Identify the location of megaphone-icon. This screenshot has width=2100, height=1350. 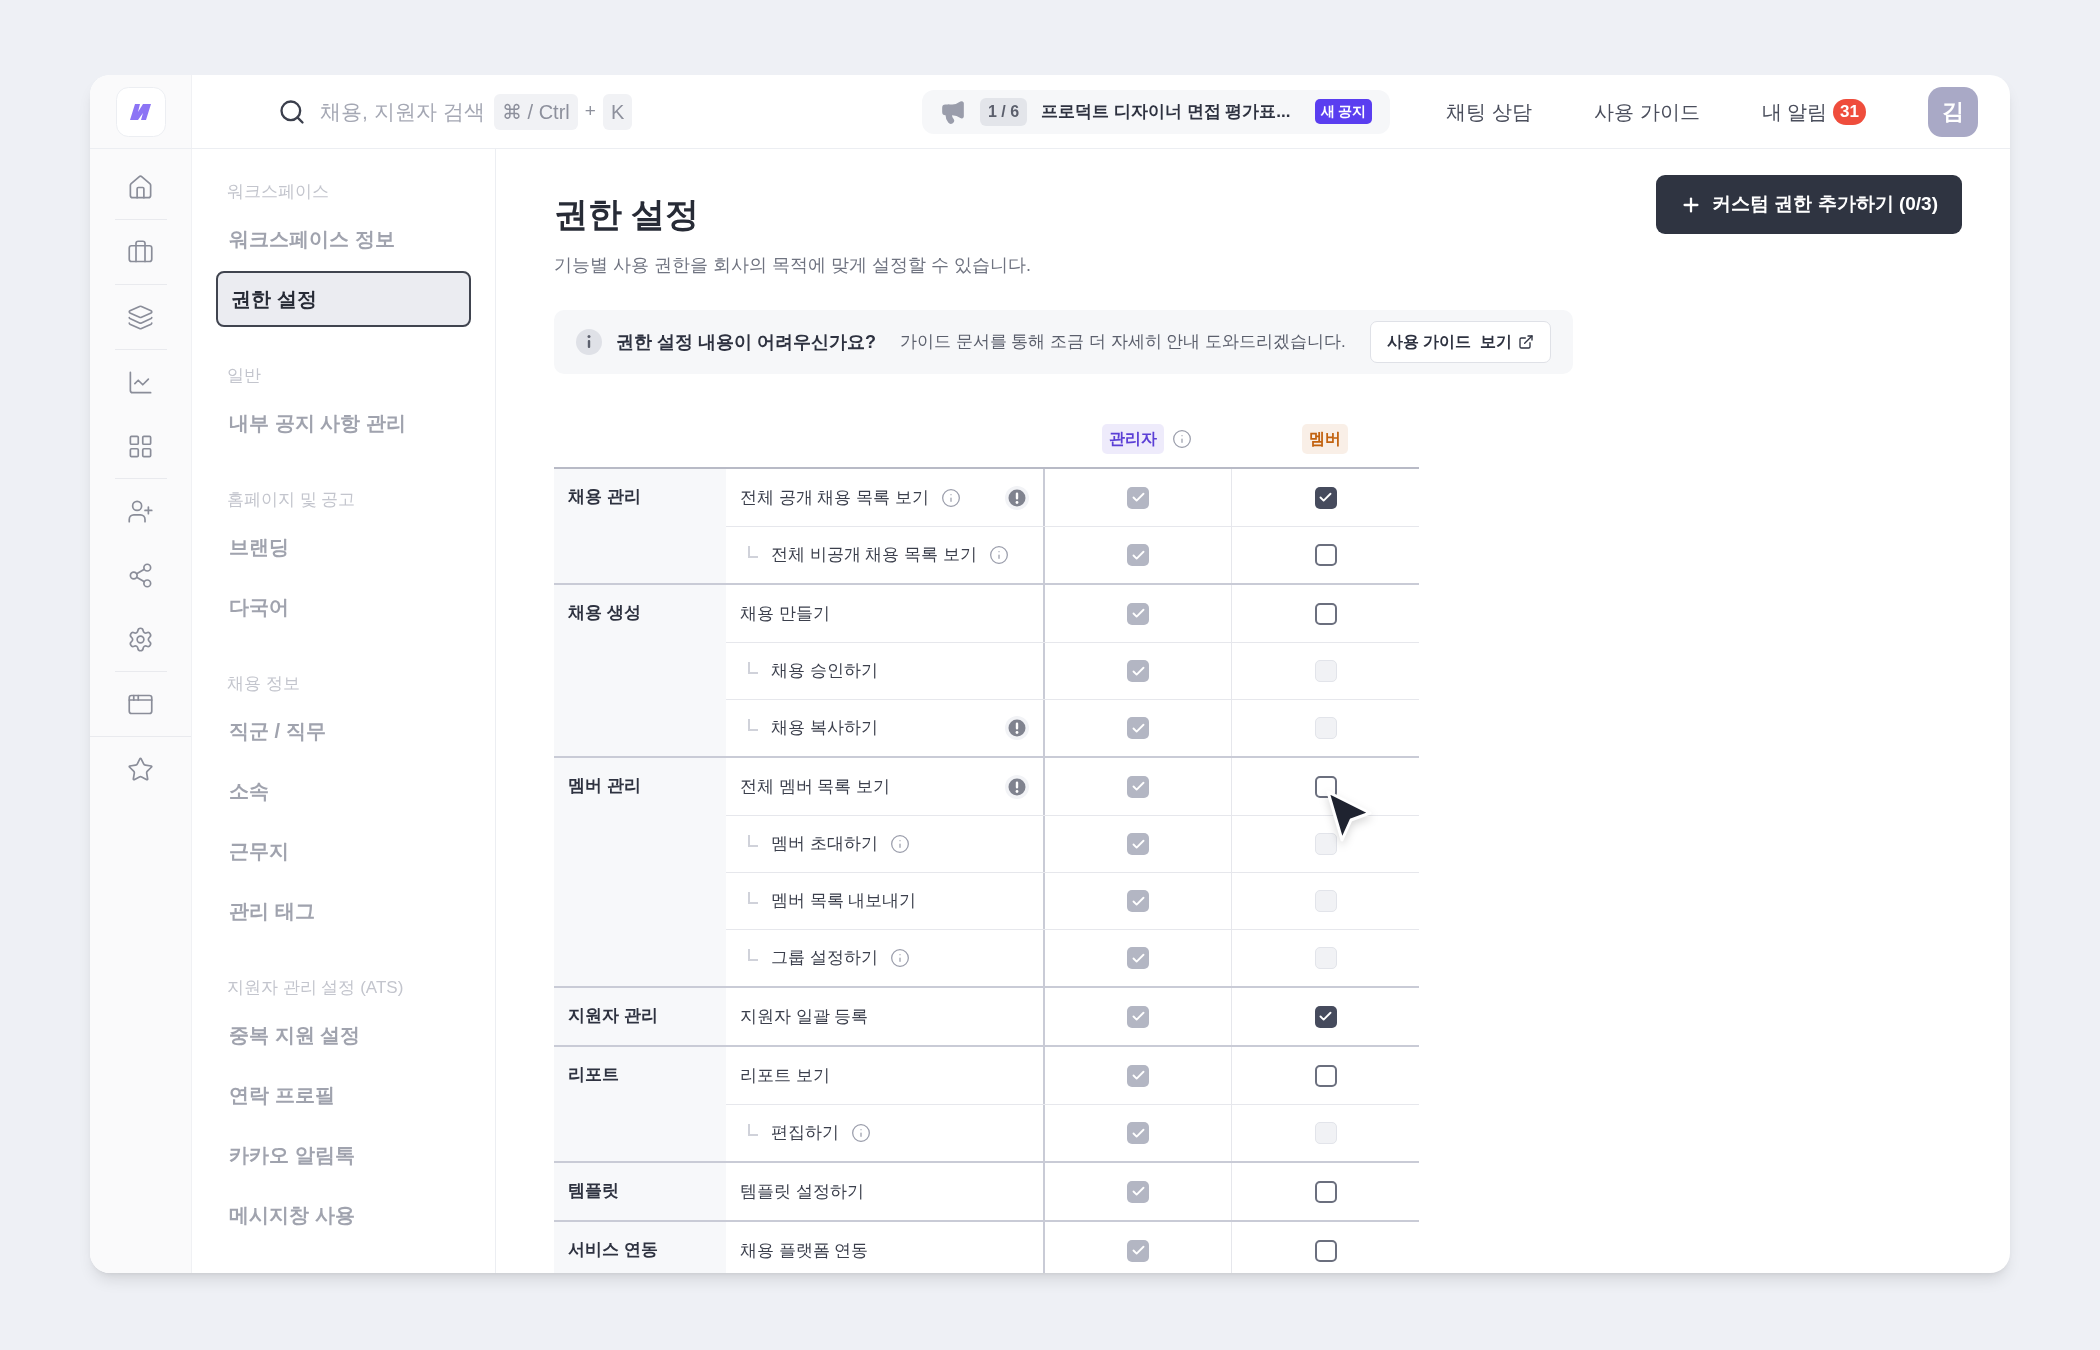
(953, 111).